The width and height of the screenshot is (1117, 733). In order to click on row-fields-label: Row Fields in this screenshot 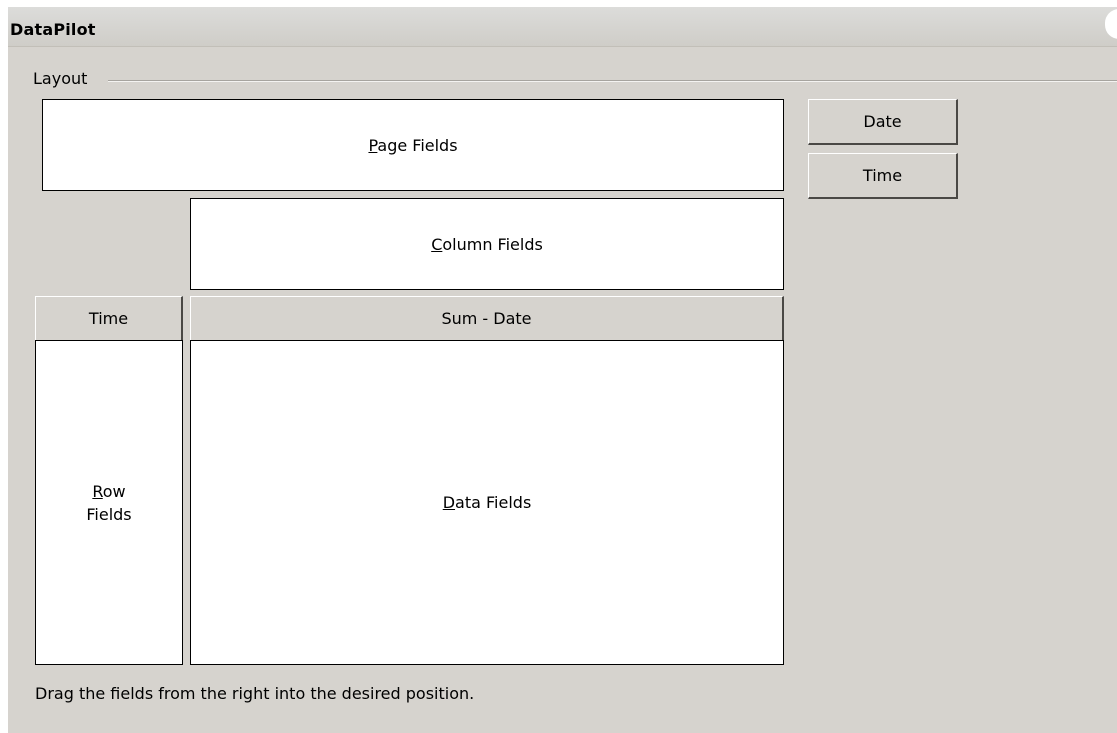, I will do `click(109, 502)`.